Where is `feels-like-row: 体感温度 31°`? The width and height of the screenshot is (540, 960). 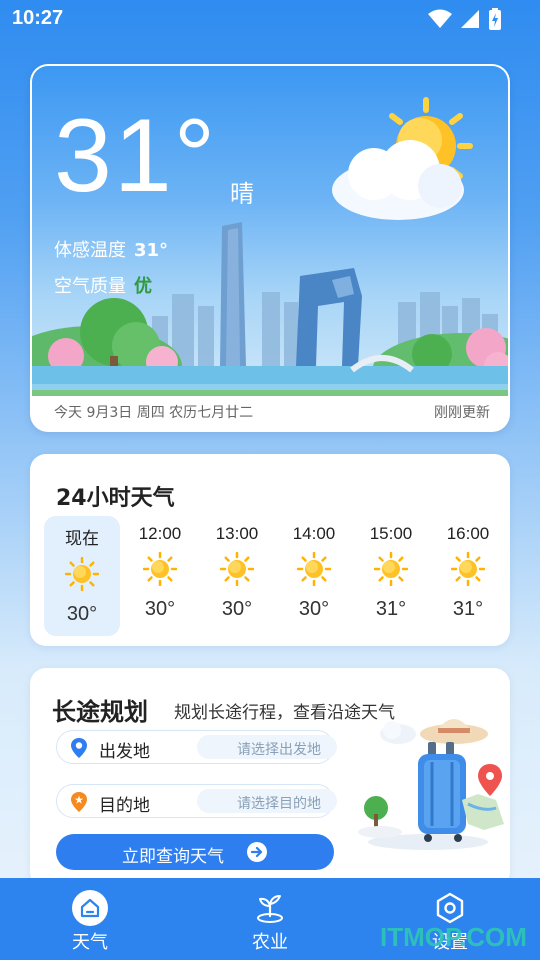
feels-like-row: 体感温度 31° is located at coordinates (111, 249).